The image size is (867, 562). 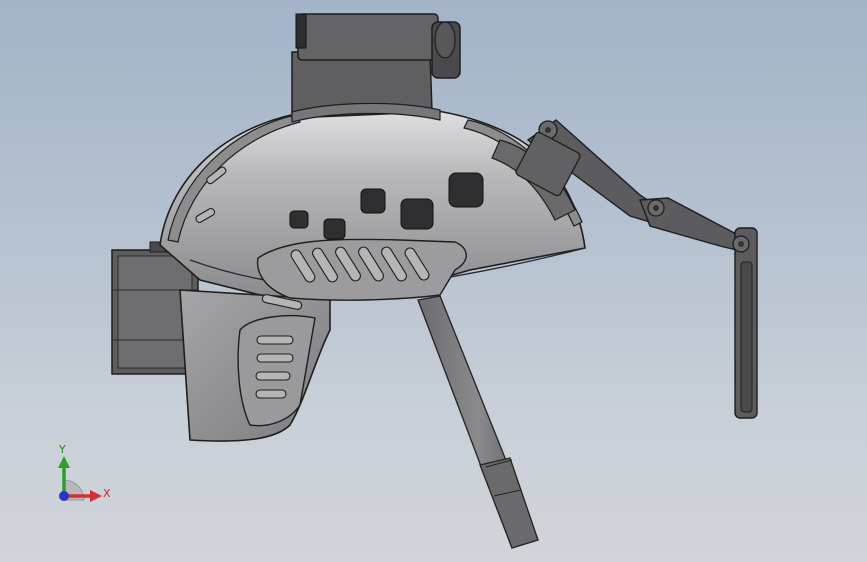 What do you see at coordinates (96, 496) in the screenshot?
I see `x-axis-arrow` at bounding box center [96, 496].